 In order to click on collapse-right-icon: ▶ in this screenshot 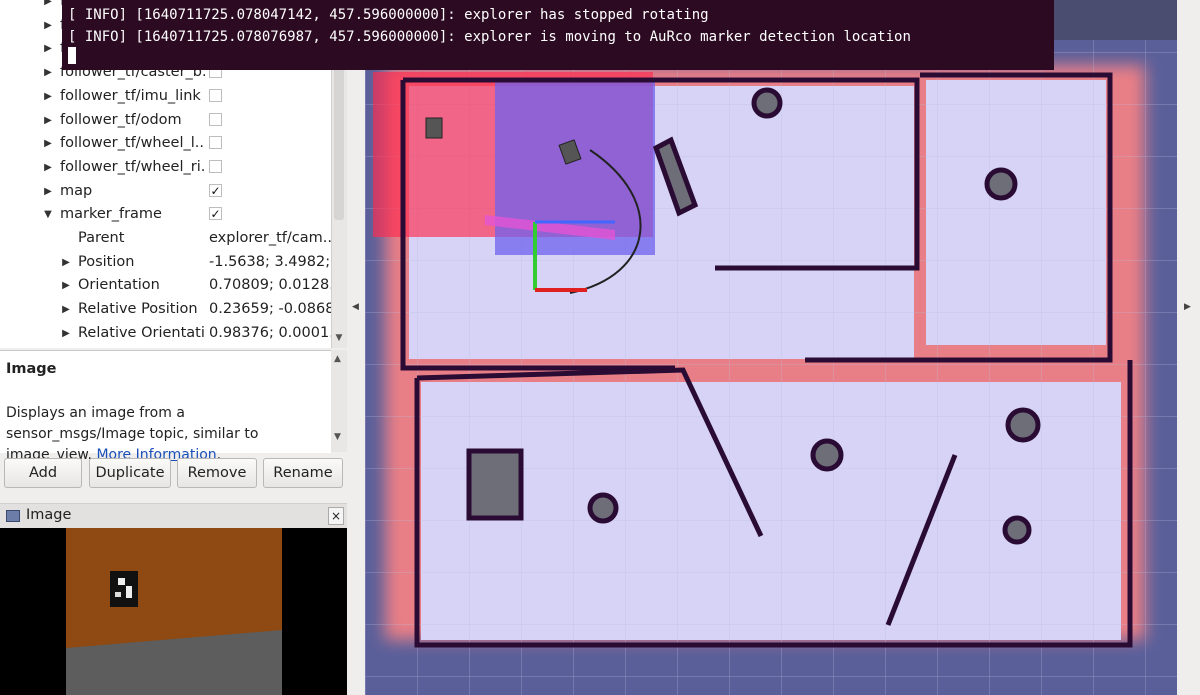, I will do `click(1187, 307)`.